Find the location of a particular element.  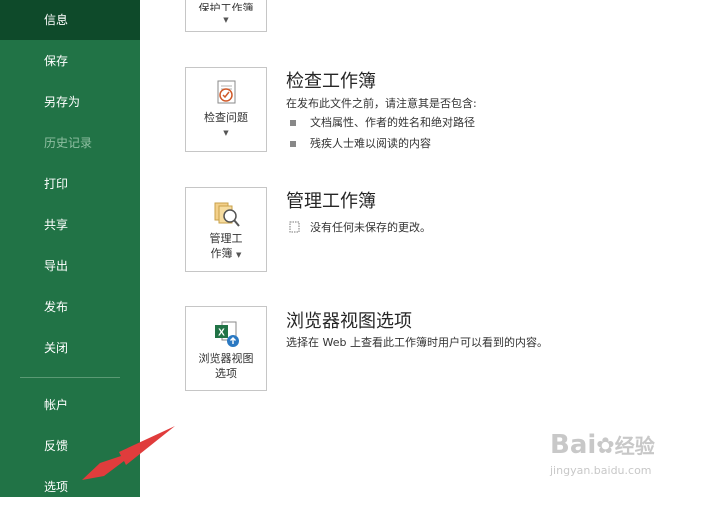

baidu-jingyan-watermark: Bai✿经验 jingyan.baidu.com is located at coordinates (602, 453).